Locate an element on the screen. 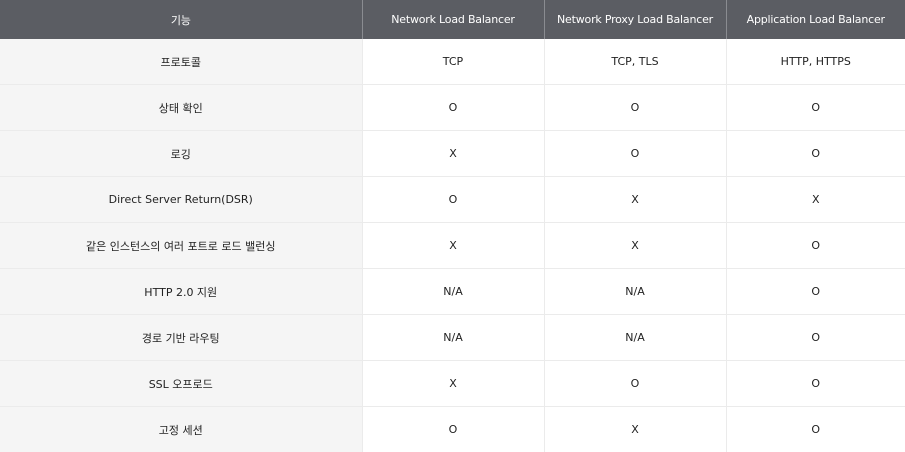 Image resolution: width=905 pixels, height=452 pixels. feature-cell: 상태 확인 is located at coordinates (181, 108).